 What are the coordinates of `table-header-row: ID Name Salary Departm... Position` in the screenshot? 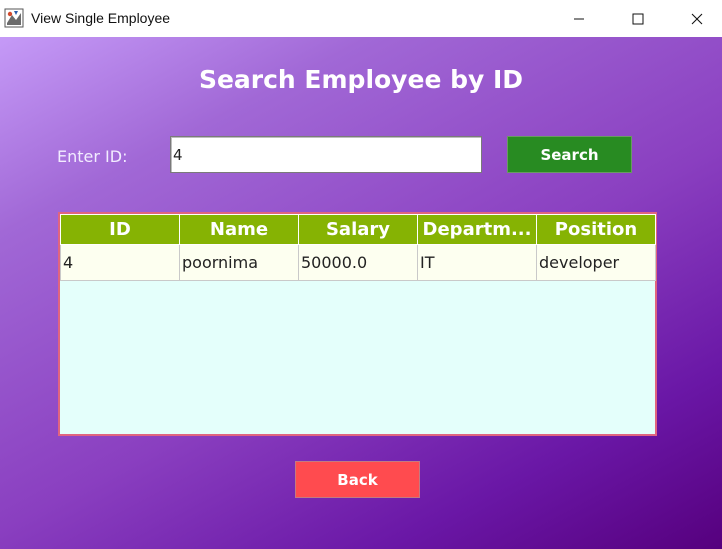 It's located at (358, 229).